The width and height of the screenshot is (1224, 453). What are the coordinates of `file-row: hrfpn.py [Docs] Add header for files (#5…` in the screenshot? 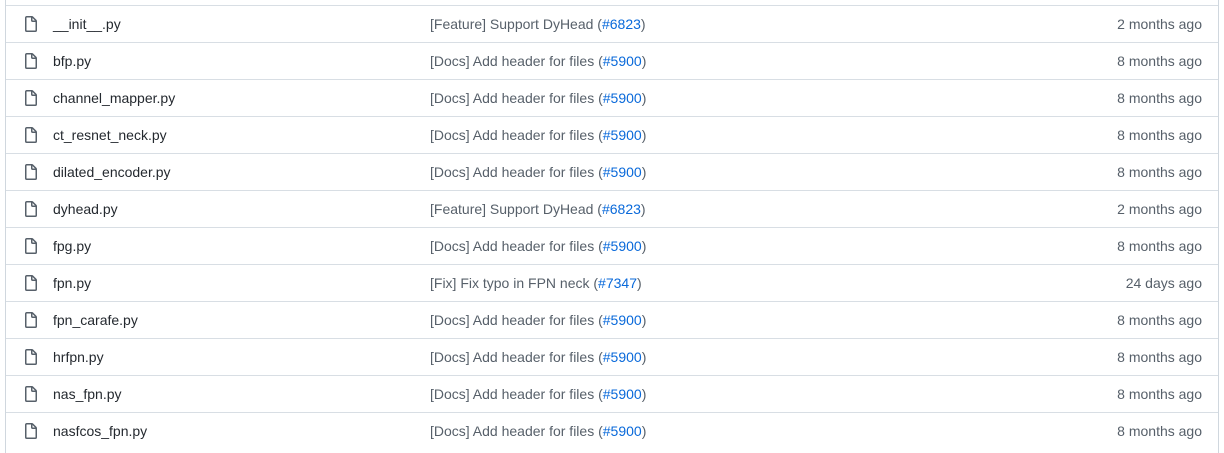 It's located at (612, 356).